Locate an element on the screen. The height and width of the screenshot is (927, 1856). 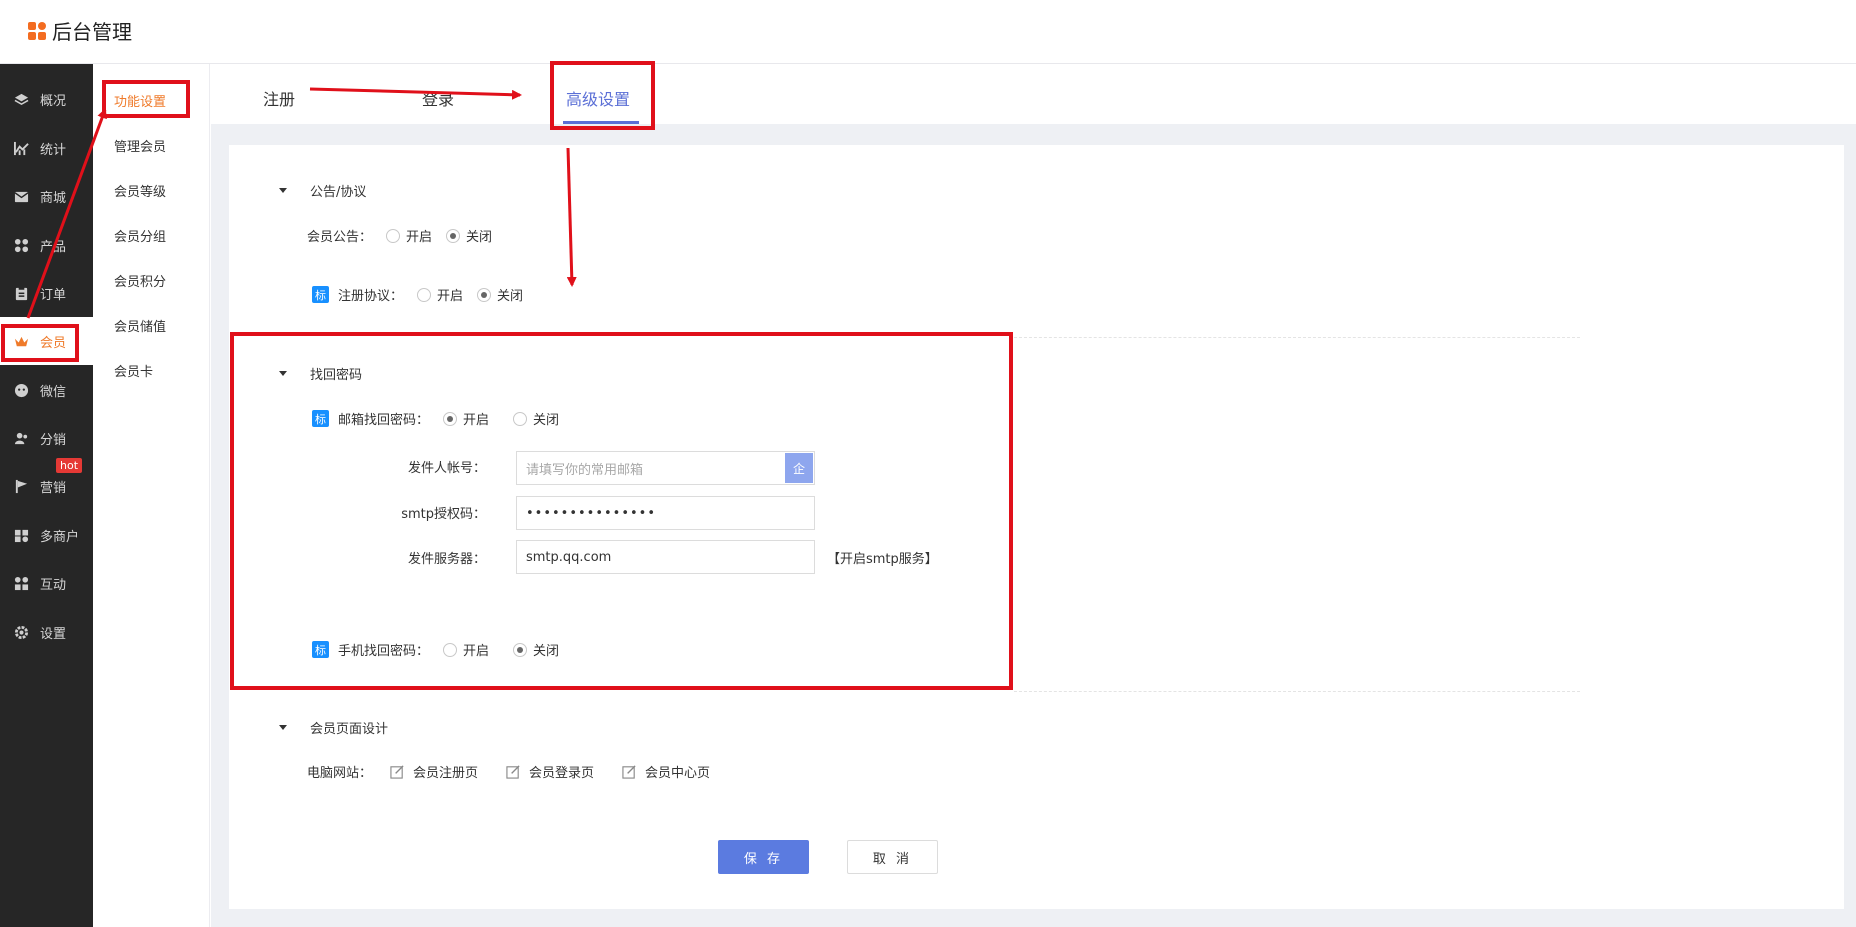
tab-login: 登录 is located at coordinates (438, 98).